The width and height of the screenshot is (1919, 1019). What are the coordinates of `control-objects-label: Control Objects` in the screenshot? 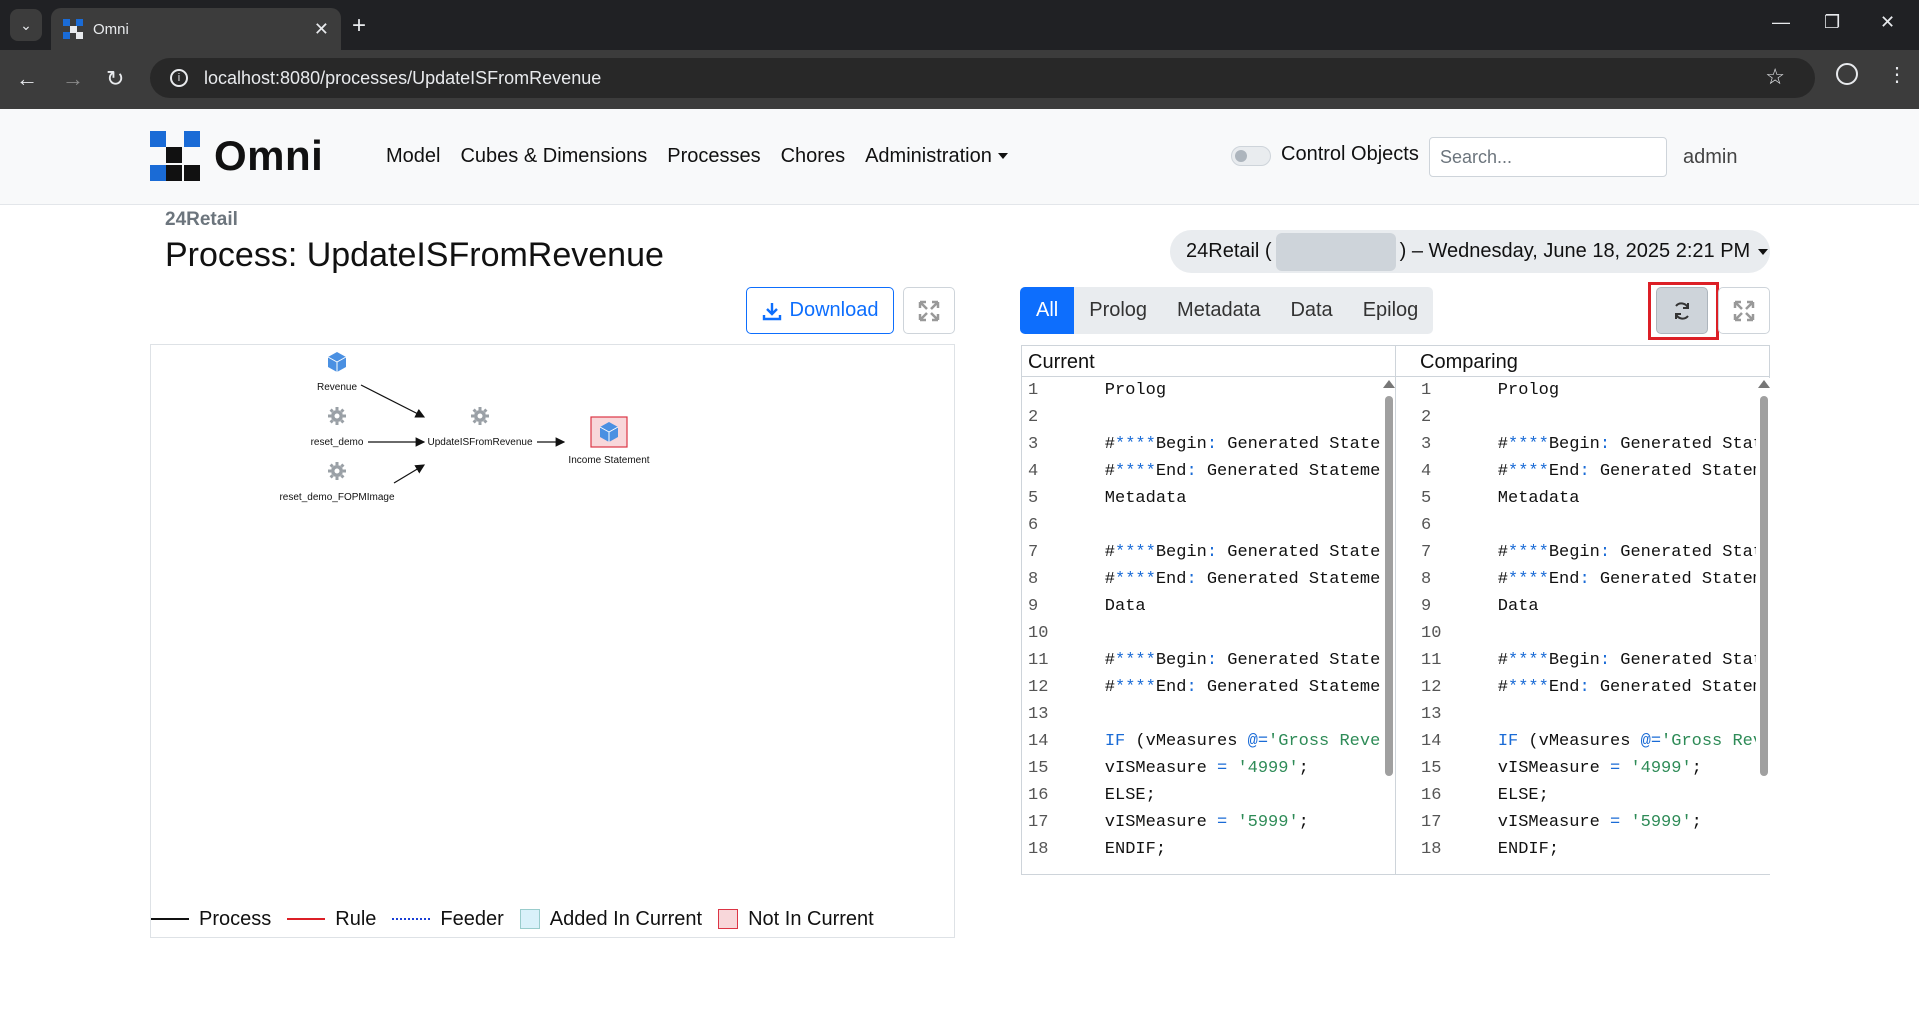 It's located at (1350, 154).